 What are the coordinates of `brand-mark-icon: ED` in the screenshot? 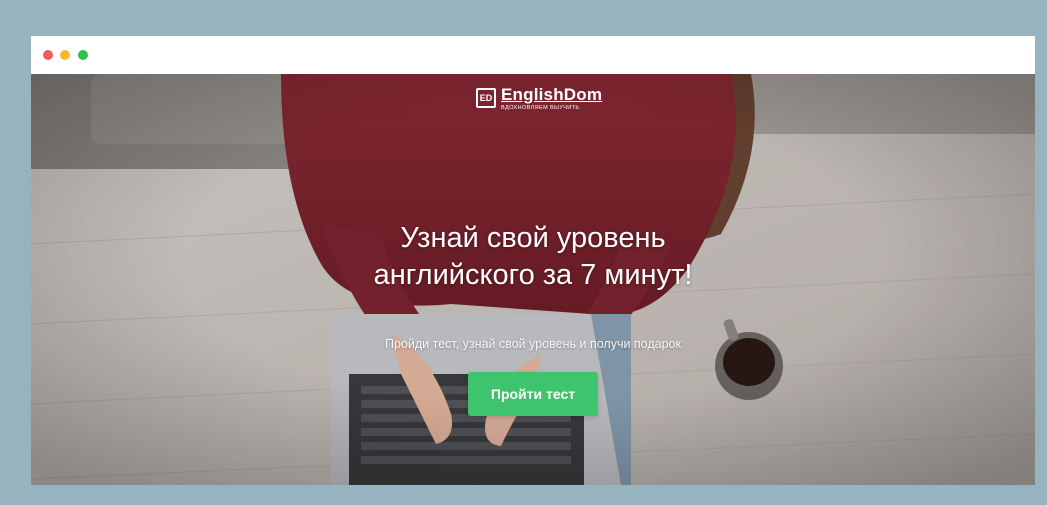 It's located at (486, 98).